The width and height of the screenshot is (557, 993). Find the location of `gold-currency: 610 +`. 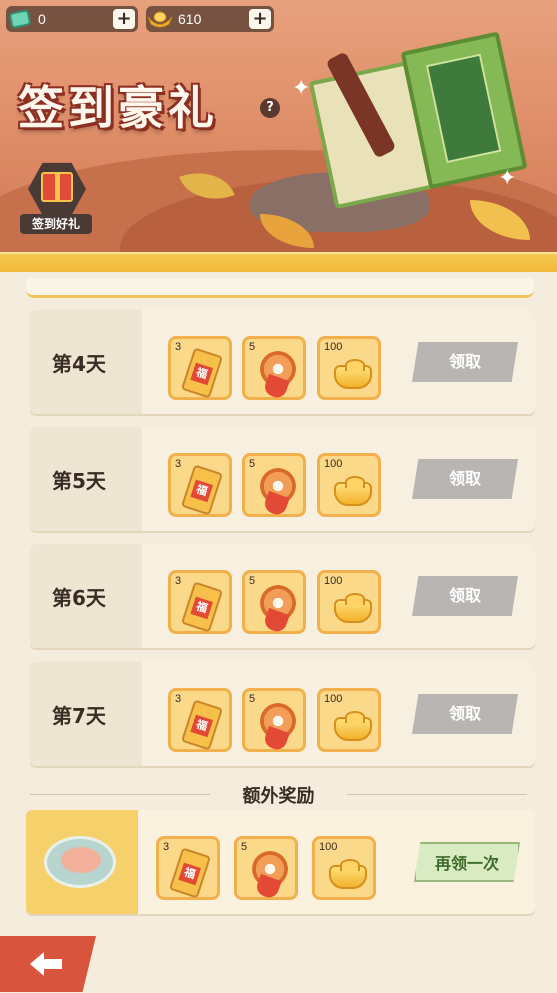

gold-currency: 610 + is located at coordinates (210, 19).